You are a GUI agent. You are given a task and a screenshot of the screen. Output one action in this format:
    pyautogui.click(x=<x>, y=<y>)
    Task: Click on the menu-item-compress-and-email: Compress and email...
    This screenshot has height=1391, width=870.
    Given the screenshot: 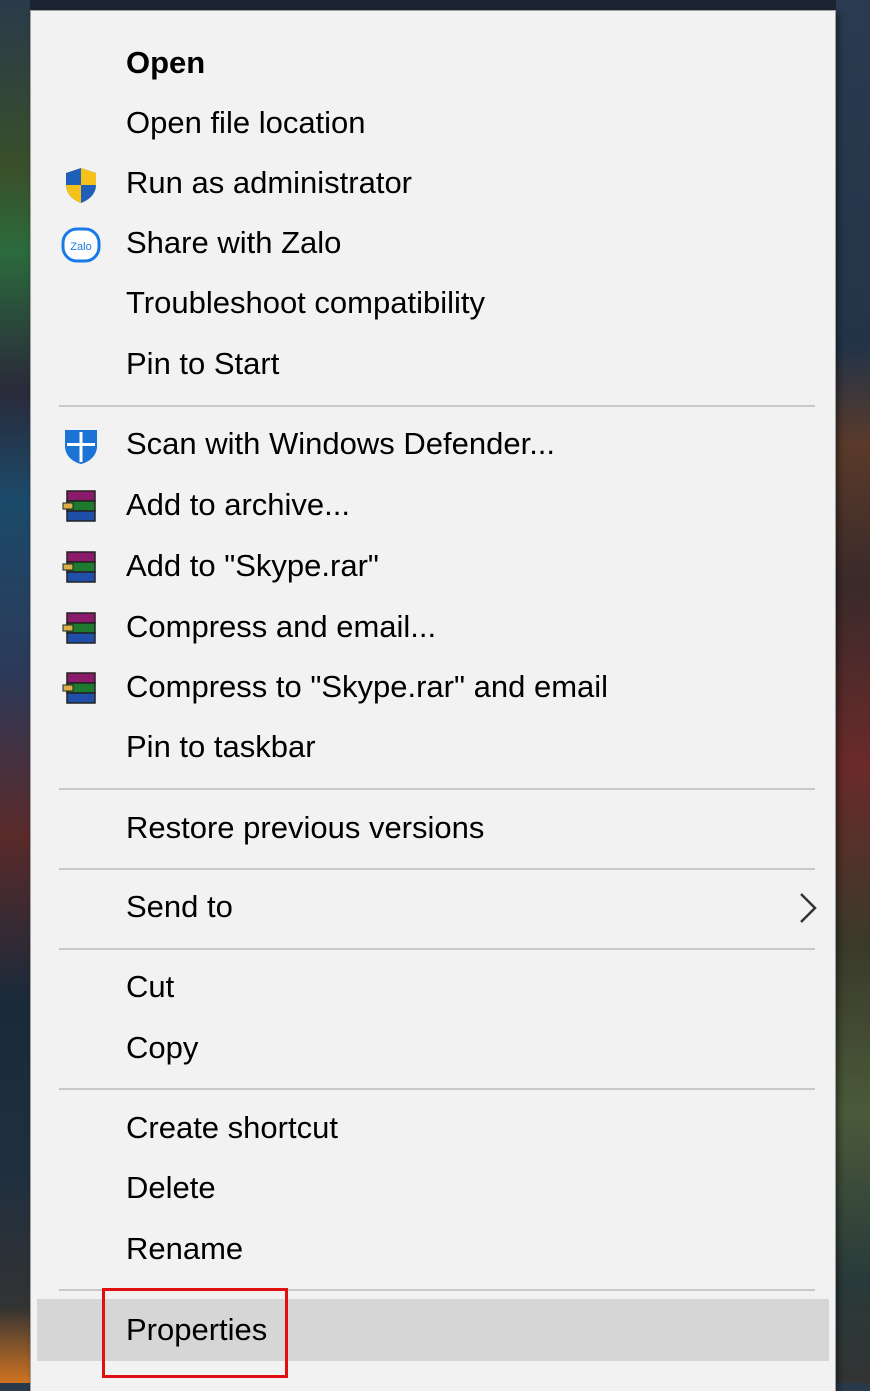 What is the action you would take?
    pyautogui.click(x=436, y=627)
    